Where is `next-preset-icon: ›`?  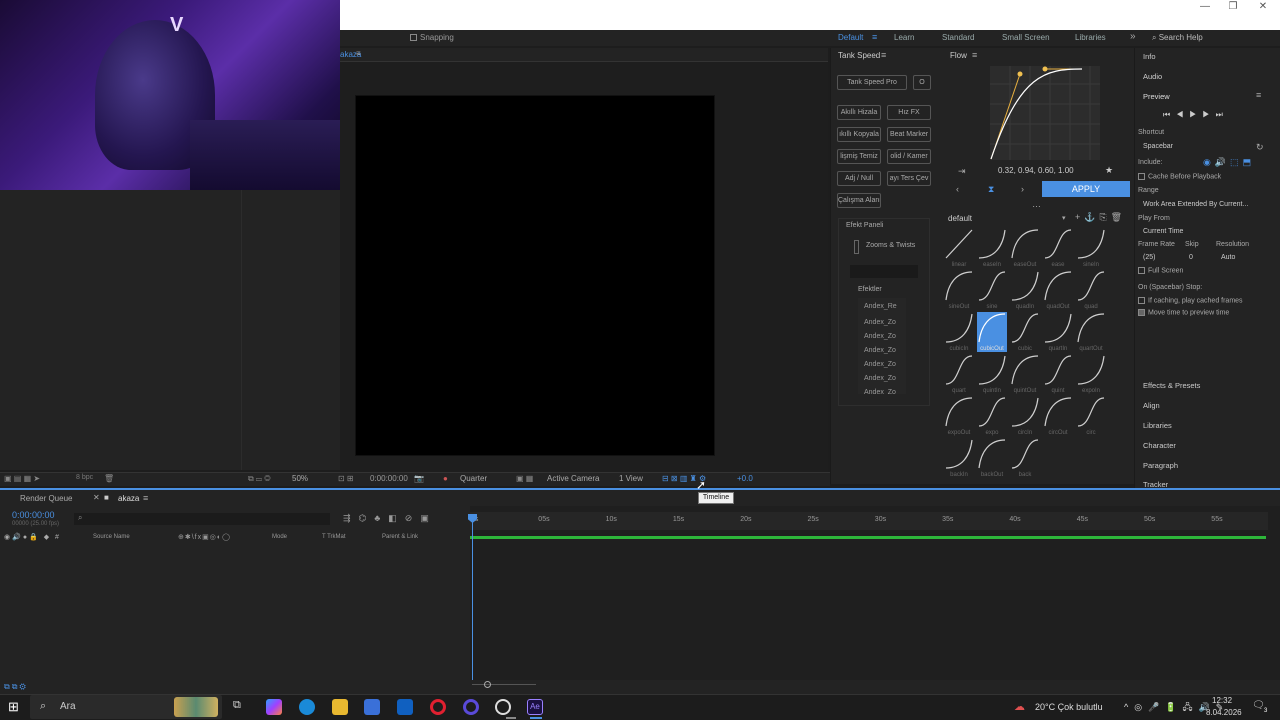 next-preset-icon: › is located at coordinates (1022, 189).